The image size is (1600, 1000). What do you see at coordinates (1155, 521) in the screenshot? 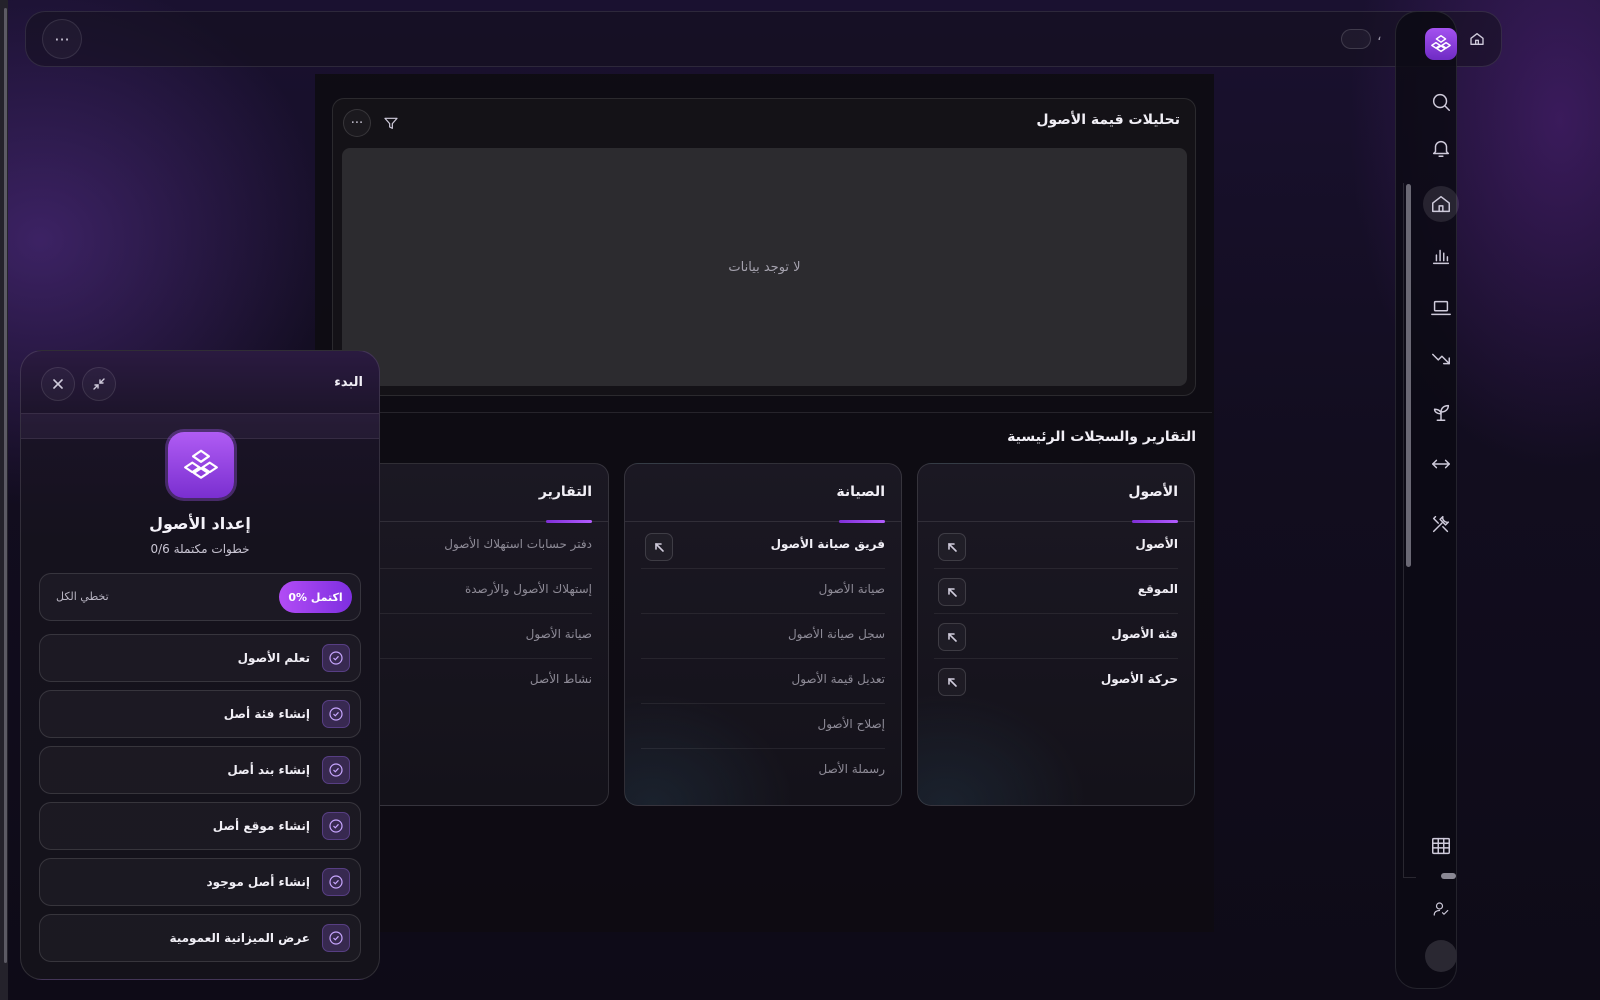
I see `assets-card-underline` at bounding box center [1155, 521].